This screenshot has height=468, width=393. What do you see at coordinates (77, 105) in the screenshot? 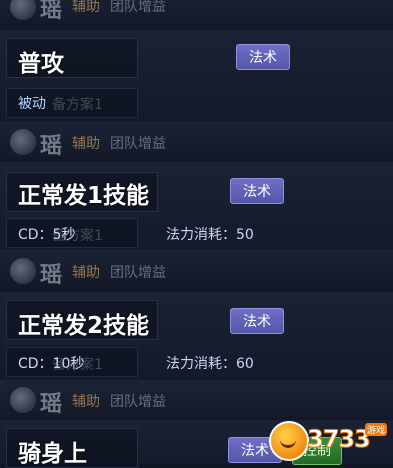
I see `ghost-plan-label: 备方案1` at bounding box center [77, 105].